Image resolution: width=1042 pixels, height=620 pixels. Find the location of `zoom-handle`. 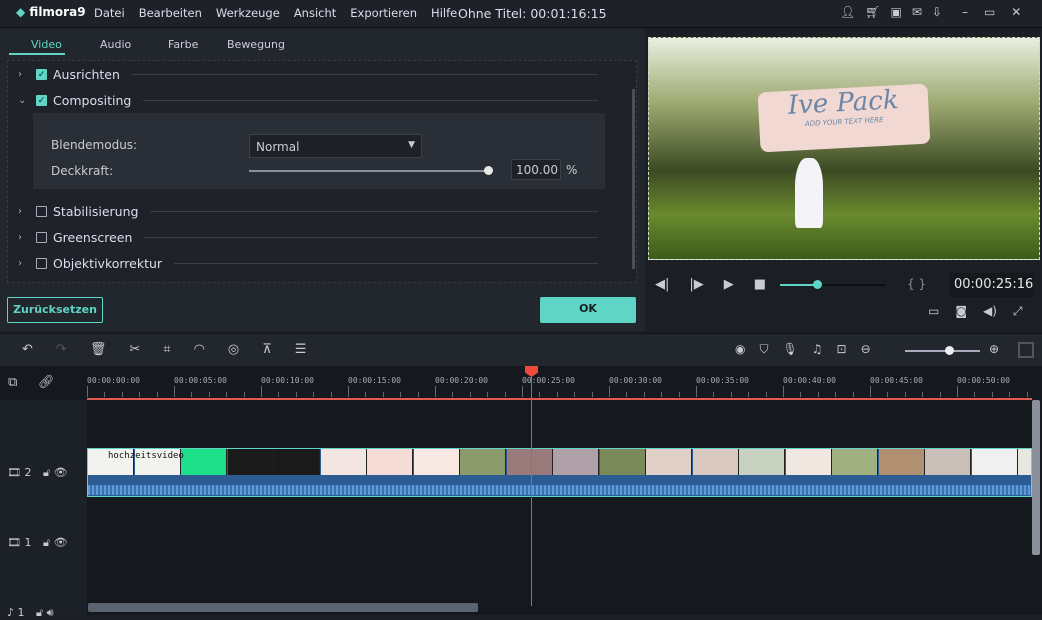

zoom-handle is located at coordinates (949, 350).